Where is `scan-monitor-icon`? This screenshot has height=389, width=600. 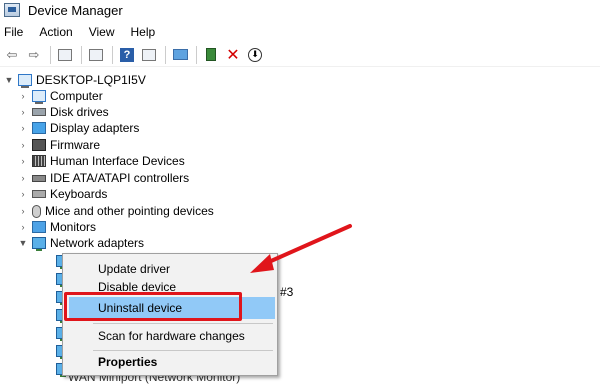
scan-monitor-icon is located at coordinates (180, 55).